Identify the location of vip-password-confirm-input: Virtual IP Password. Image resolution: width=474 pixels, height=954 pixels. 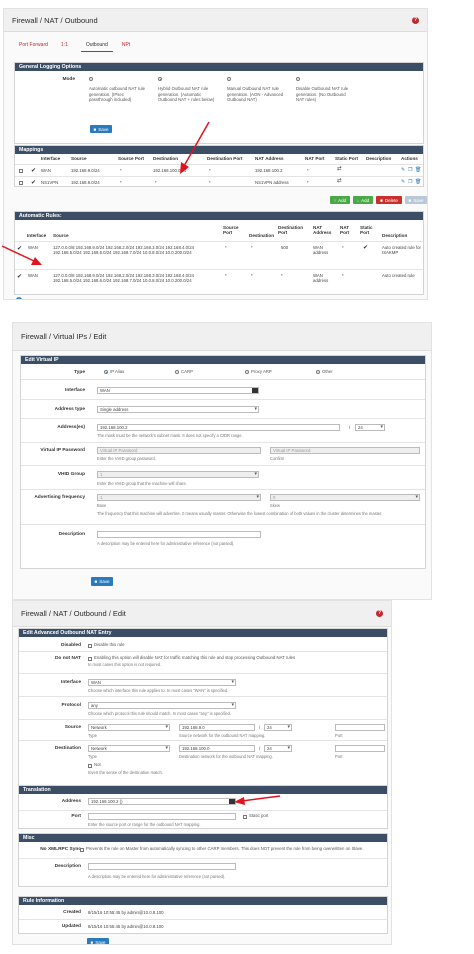
(345, 450).